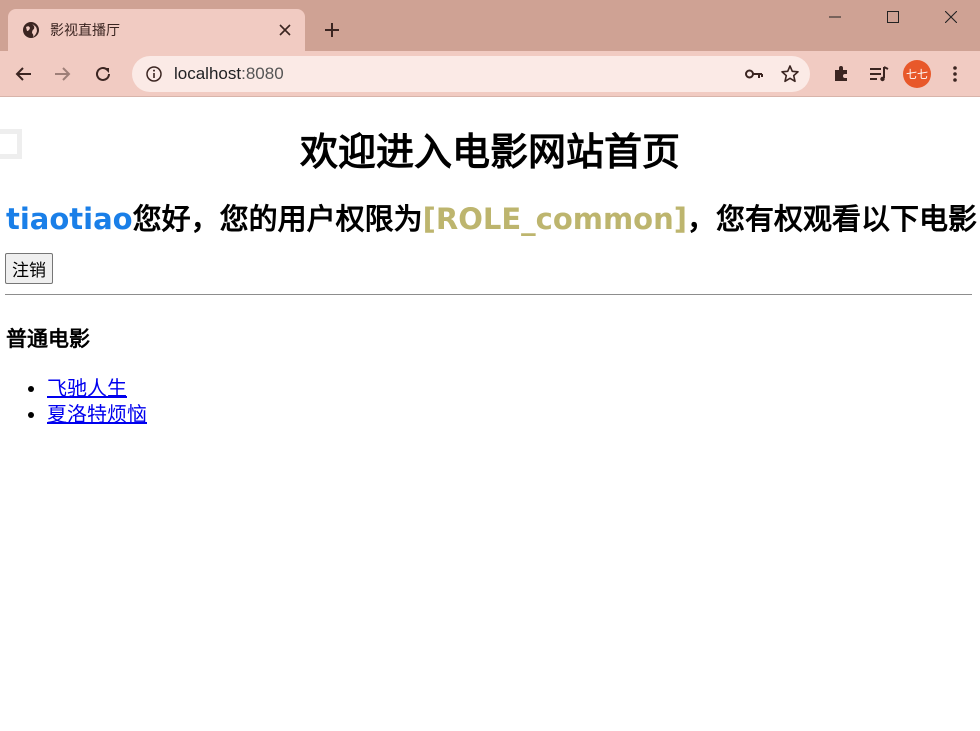 The height and width of the screenshot is (731, 980). What do you see at coordinates (509, 388) in the screenshot?
I see `list-item: 飞驰人生` at bounding box center [509, 388].